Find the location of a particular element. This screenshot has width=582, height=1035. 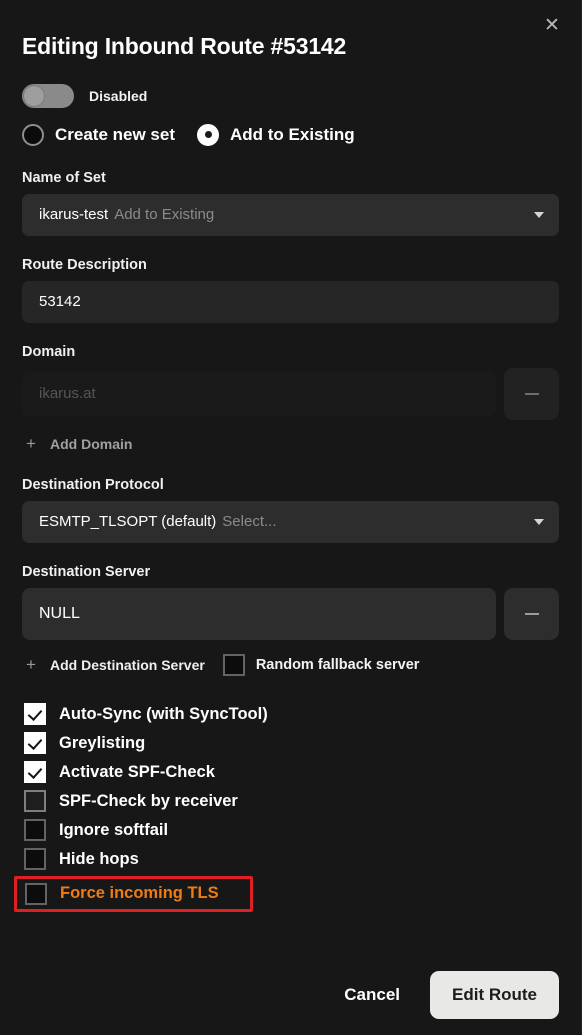

domain-label: Domain is located at coordinates (49, 351).